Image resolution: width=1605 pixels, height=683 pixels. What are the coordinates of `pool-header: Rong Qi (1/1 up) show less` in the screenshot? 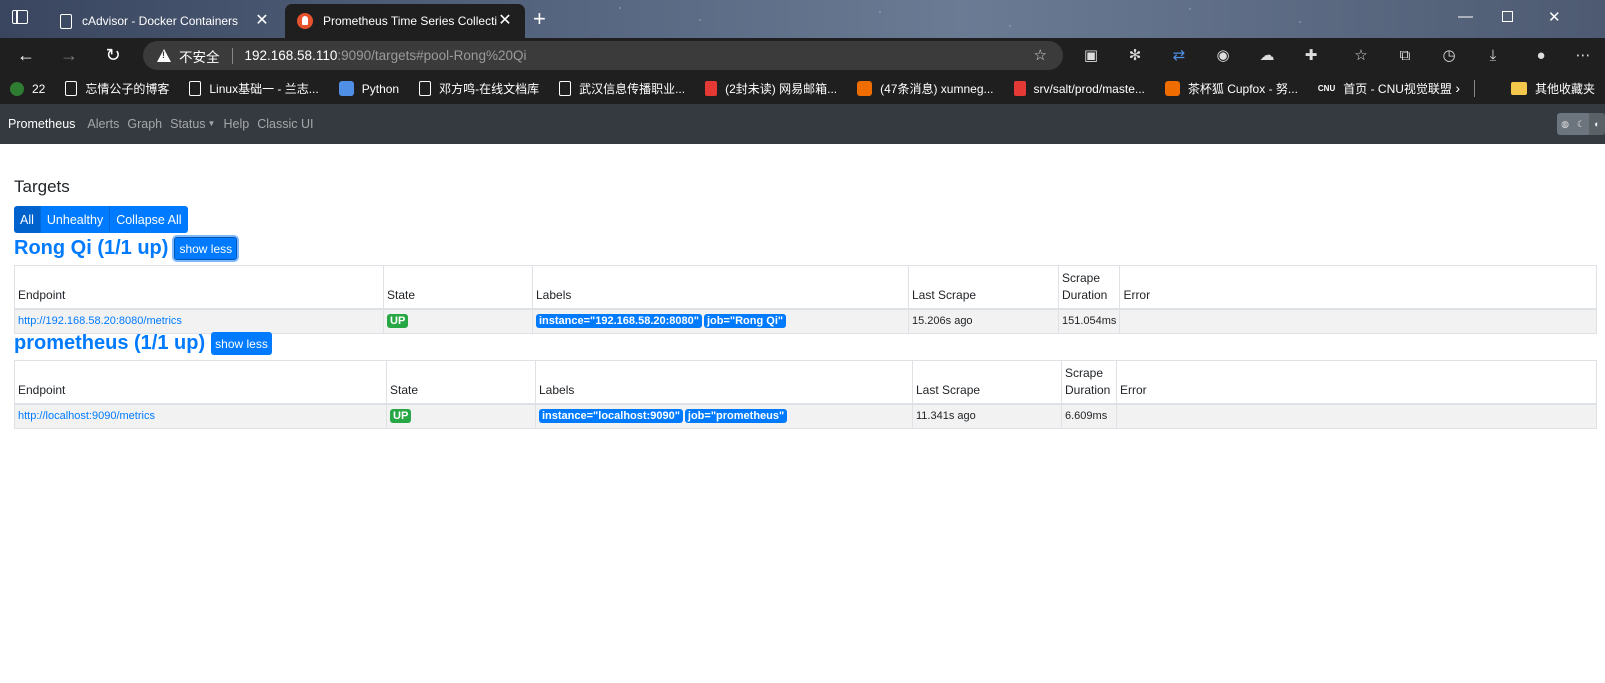 It's located at (126, 248).